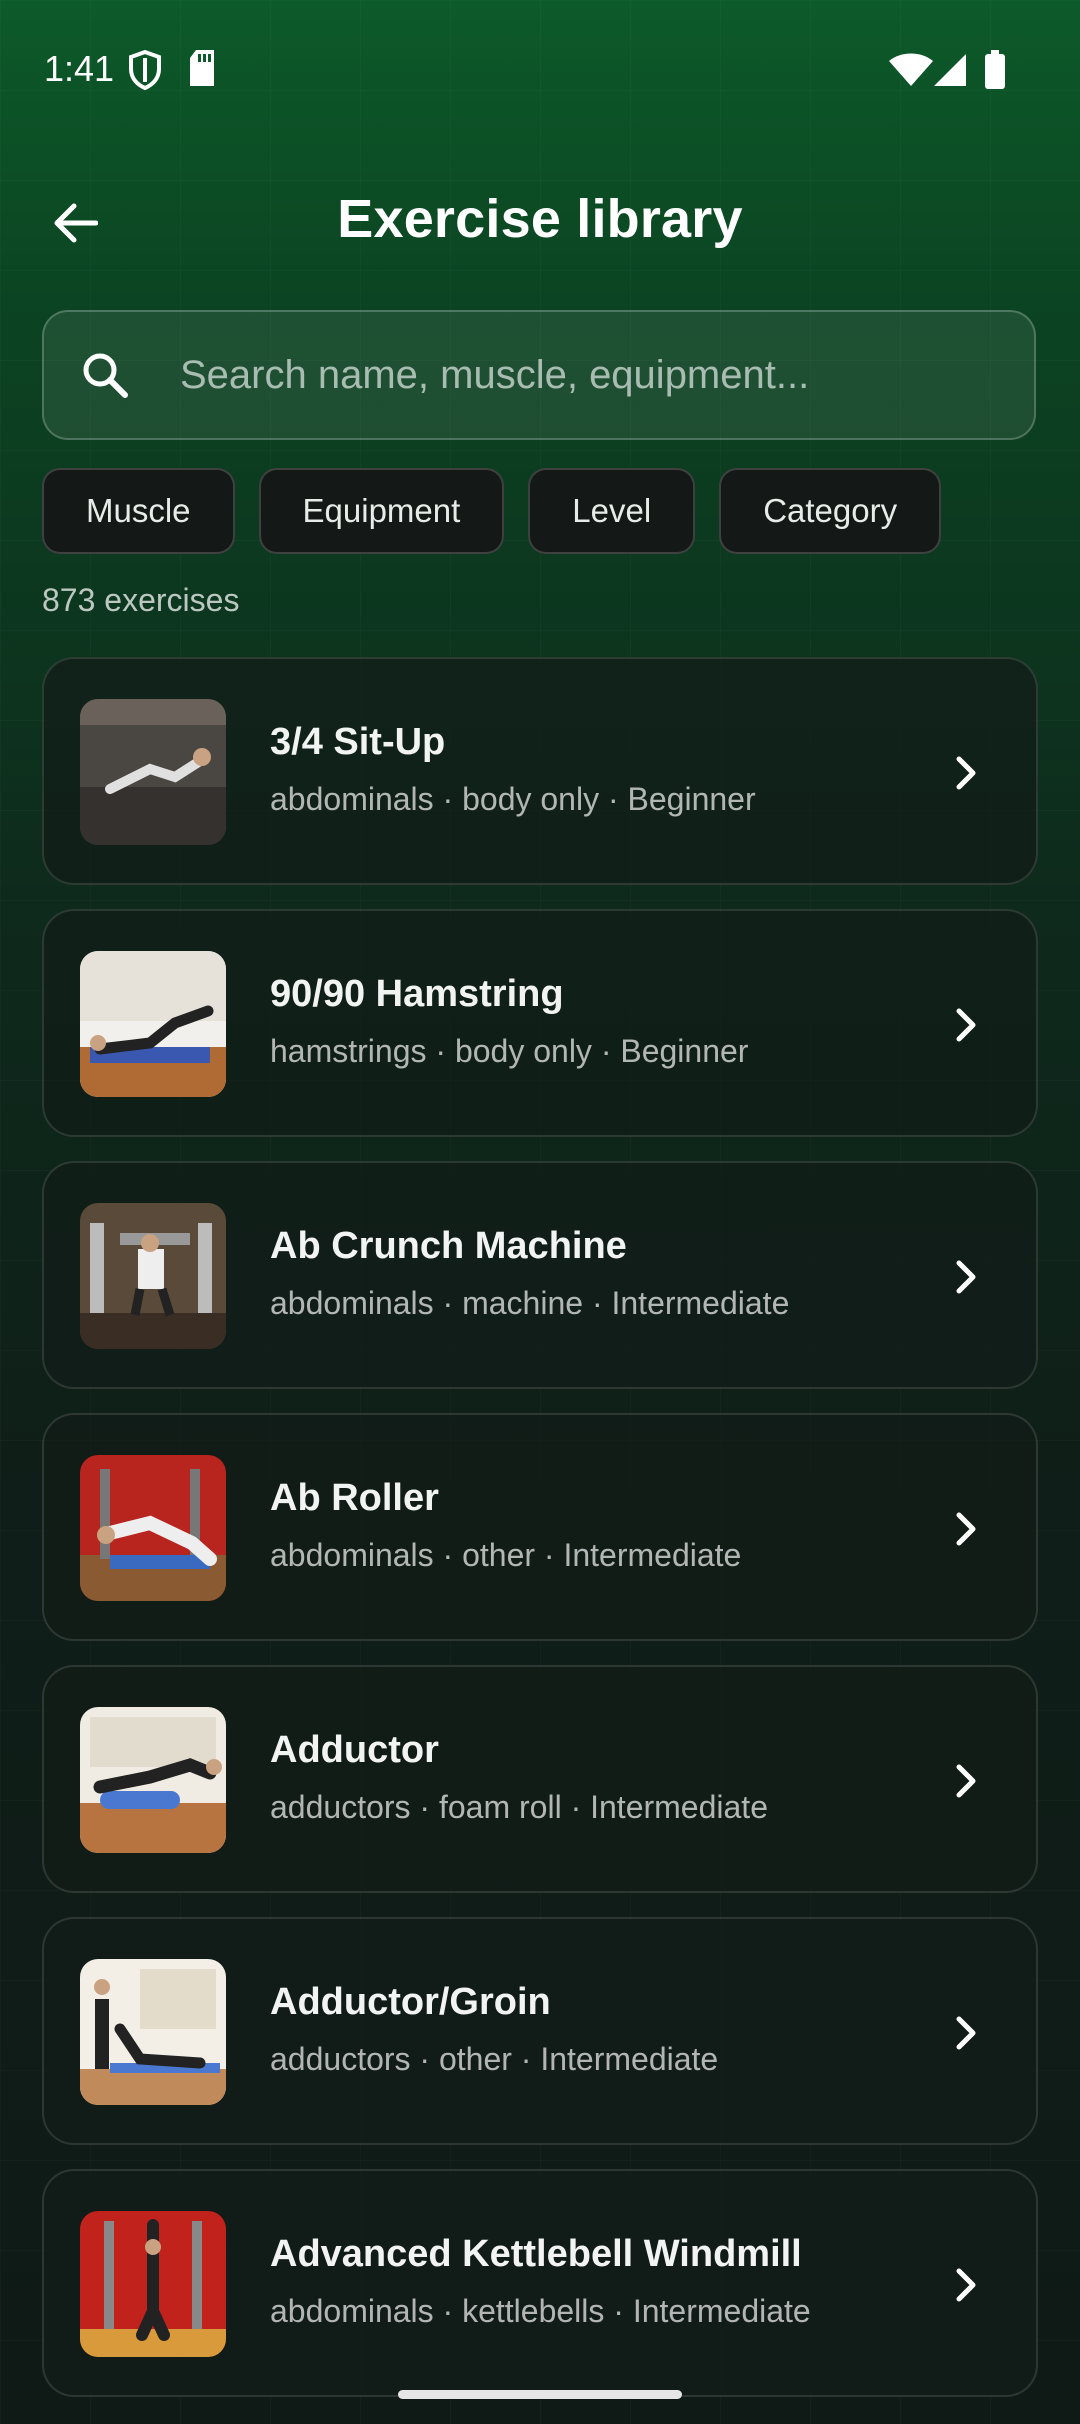 The height and width of the screenshot is (2424, 1080). Describe the element at coordinates (410, 2002) in the screenshot. I see `exercise-name: Adductor/Groin` at that location.